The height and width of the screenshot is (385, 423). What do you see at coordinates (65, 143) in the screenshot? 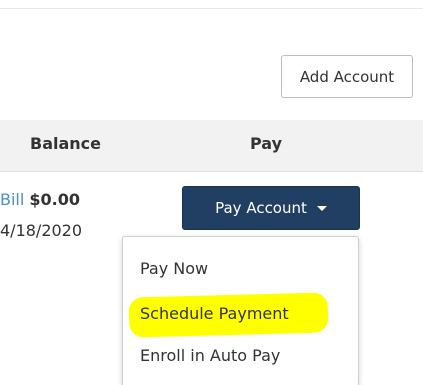
I see `column-header-balance: Balance` at bounding box center [65, 143].